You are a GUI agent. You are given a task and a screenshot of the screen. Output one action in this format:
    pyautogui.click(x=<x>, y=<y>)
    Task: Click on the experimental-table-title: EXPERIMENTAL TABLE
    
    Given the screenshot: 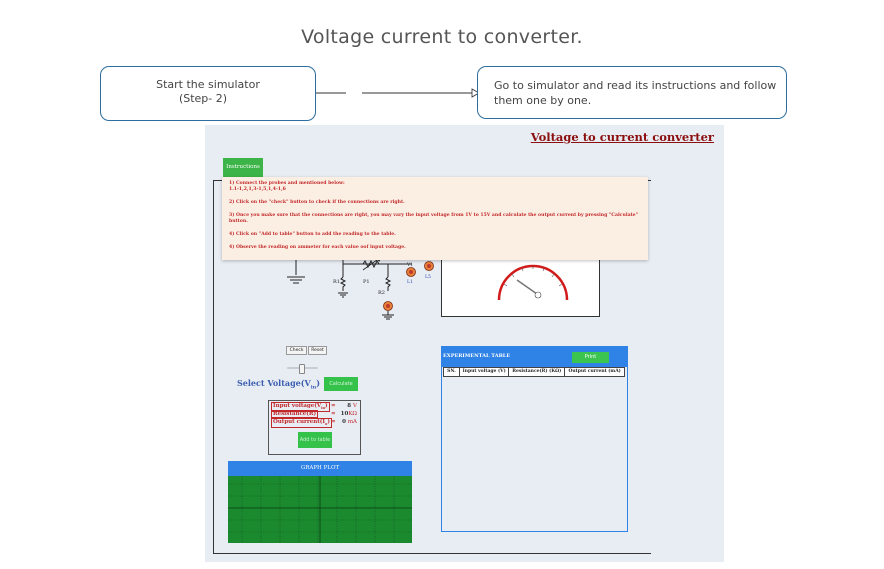 What is the action you would take?
    pyautogui.click(x=477, y=356)
    